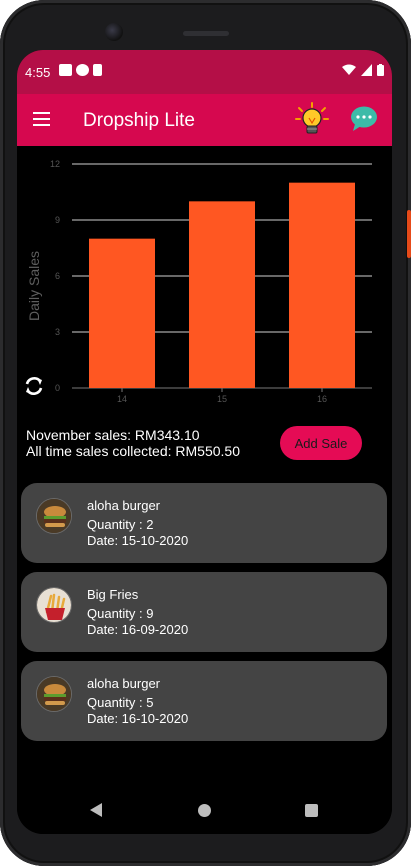 This screenshot has width=411, height=866. Describe the element at coordinates (122, 399) in the screenshot. I see `x-tick-label: 14` at that location.